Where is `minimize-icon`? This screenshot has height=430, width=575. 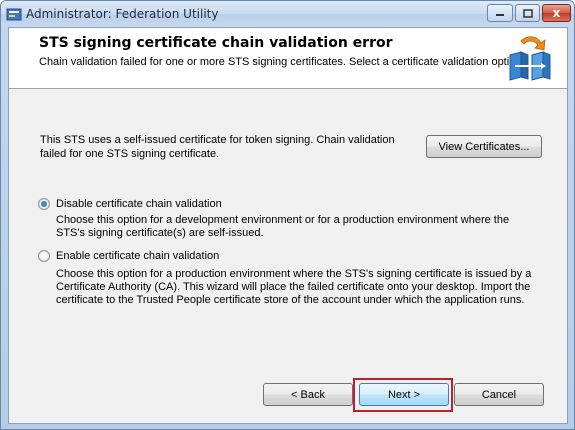 minimize-icon is located at coordinates (500, 15).